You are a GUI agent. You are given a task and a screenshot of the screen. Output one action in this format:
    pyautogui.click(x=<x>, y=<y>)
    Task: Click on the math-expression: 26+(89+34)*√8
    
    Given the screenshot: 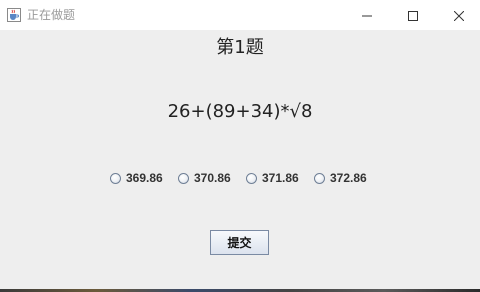 What is the action you would take?
    pyautogui.click(x=240, y=111)
    